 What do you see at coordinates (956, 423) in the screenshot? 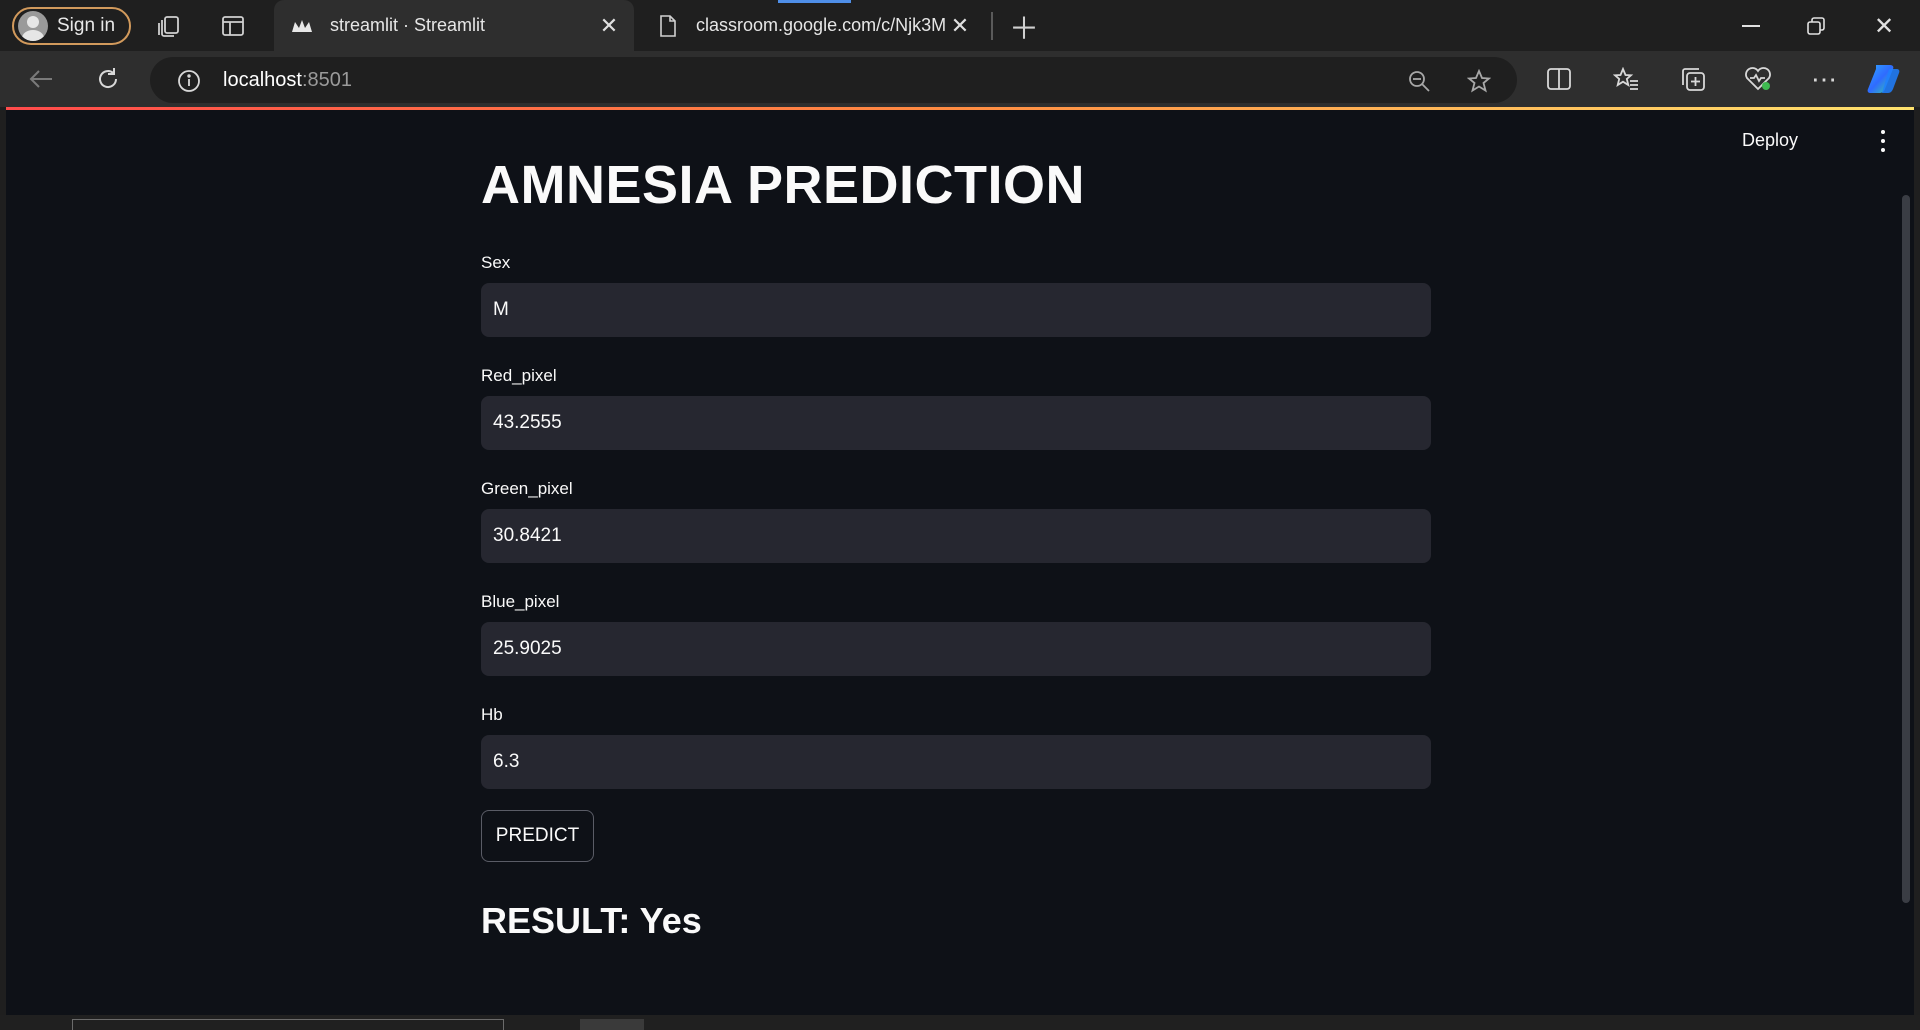
I see `red-pixel-input` at bounding box center [956, 423].